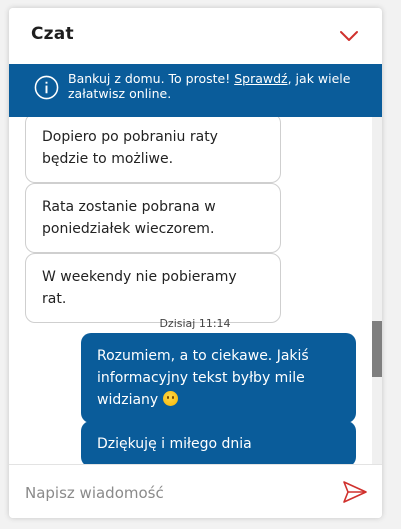 The height and width of the screenshot is (529, 401). I want to click on message-timestamp: Dzisiaj 11:14, so click(191, 323).